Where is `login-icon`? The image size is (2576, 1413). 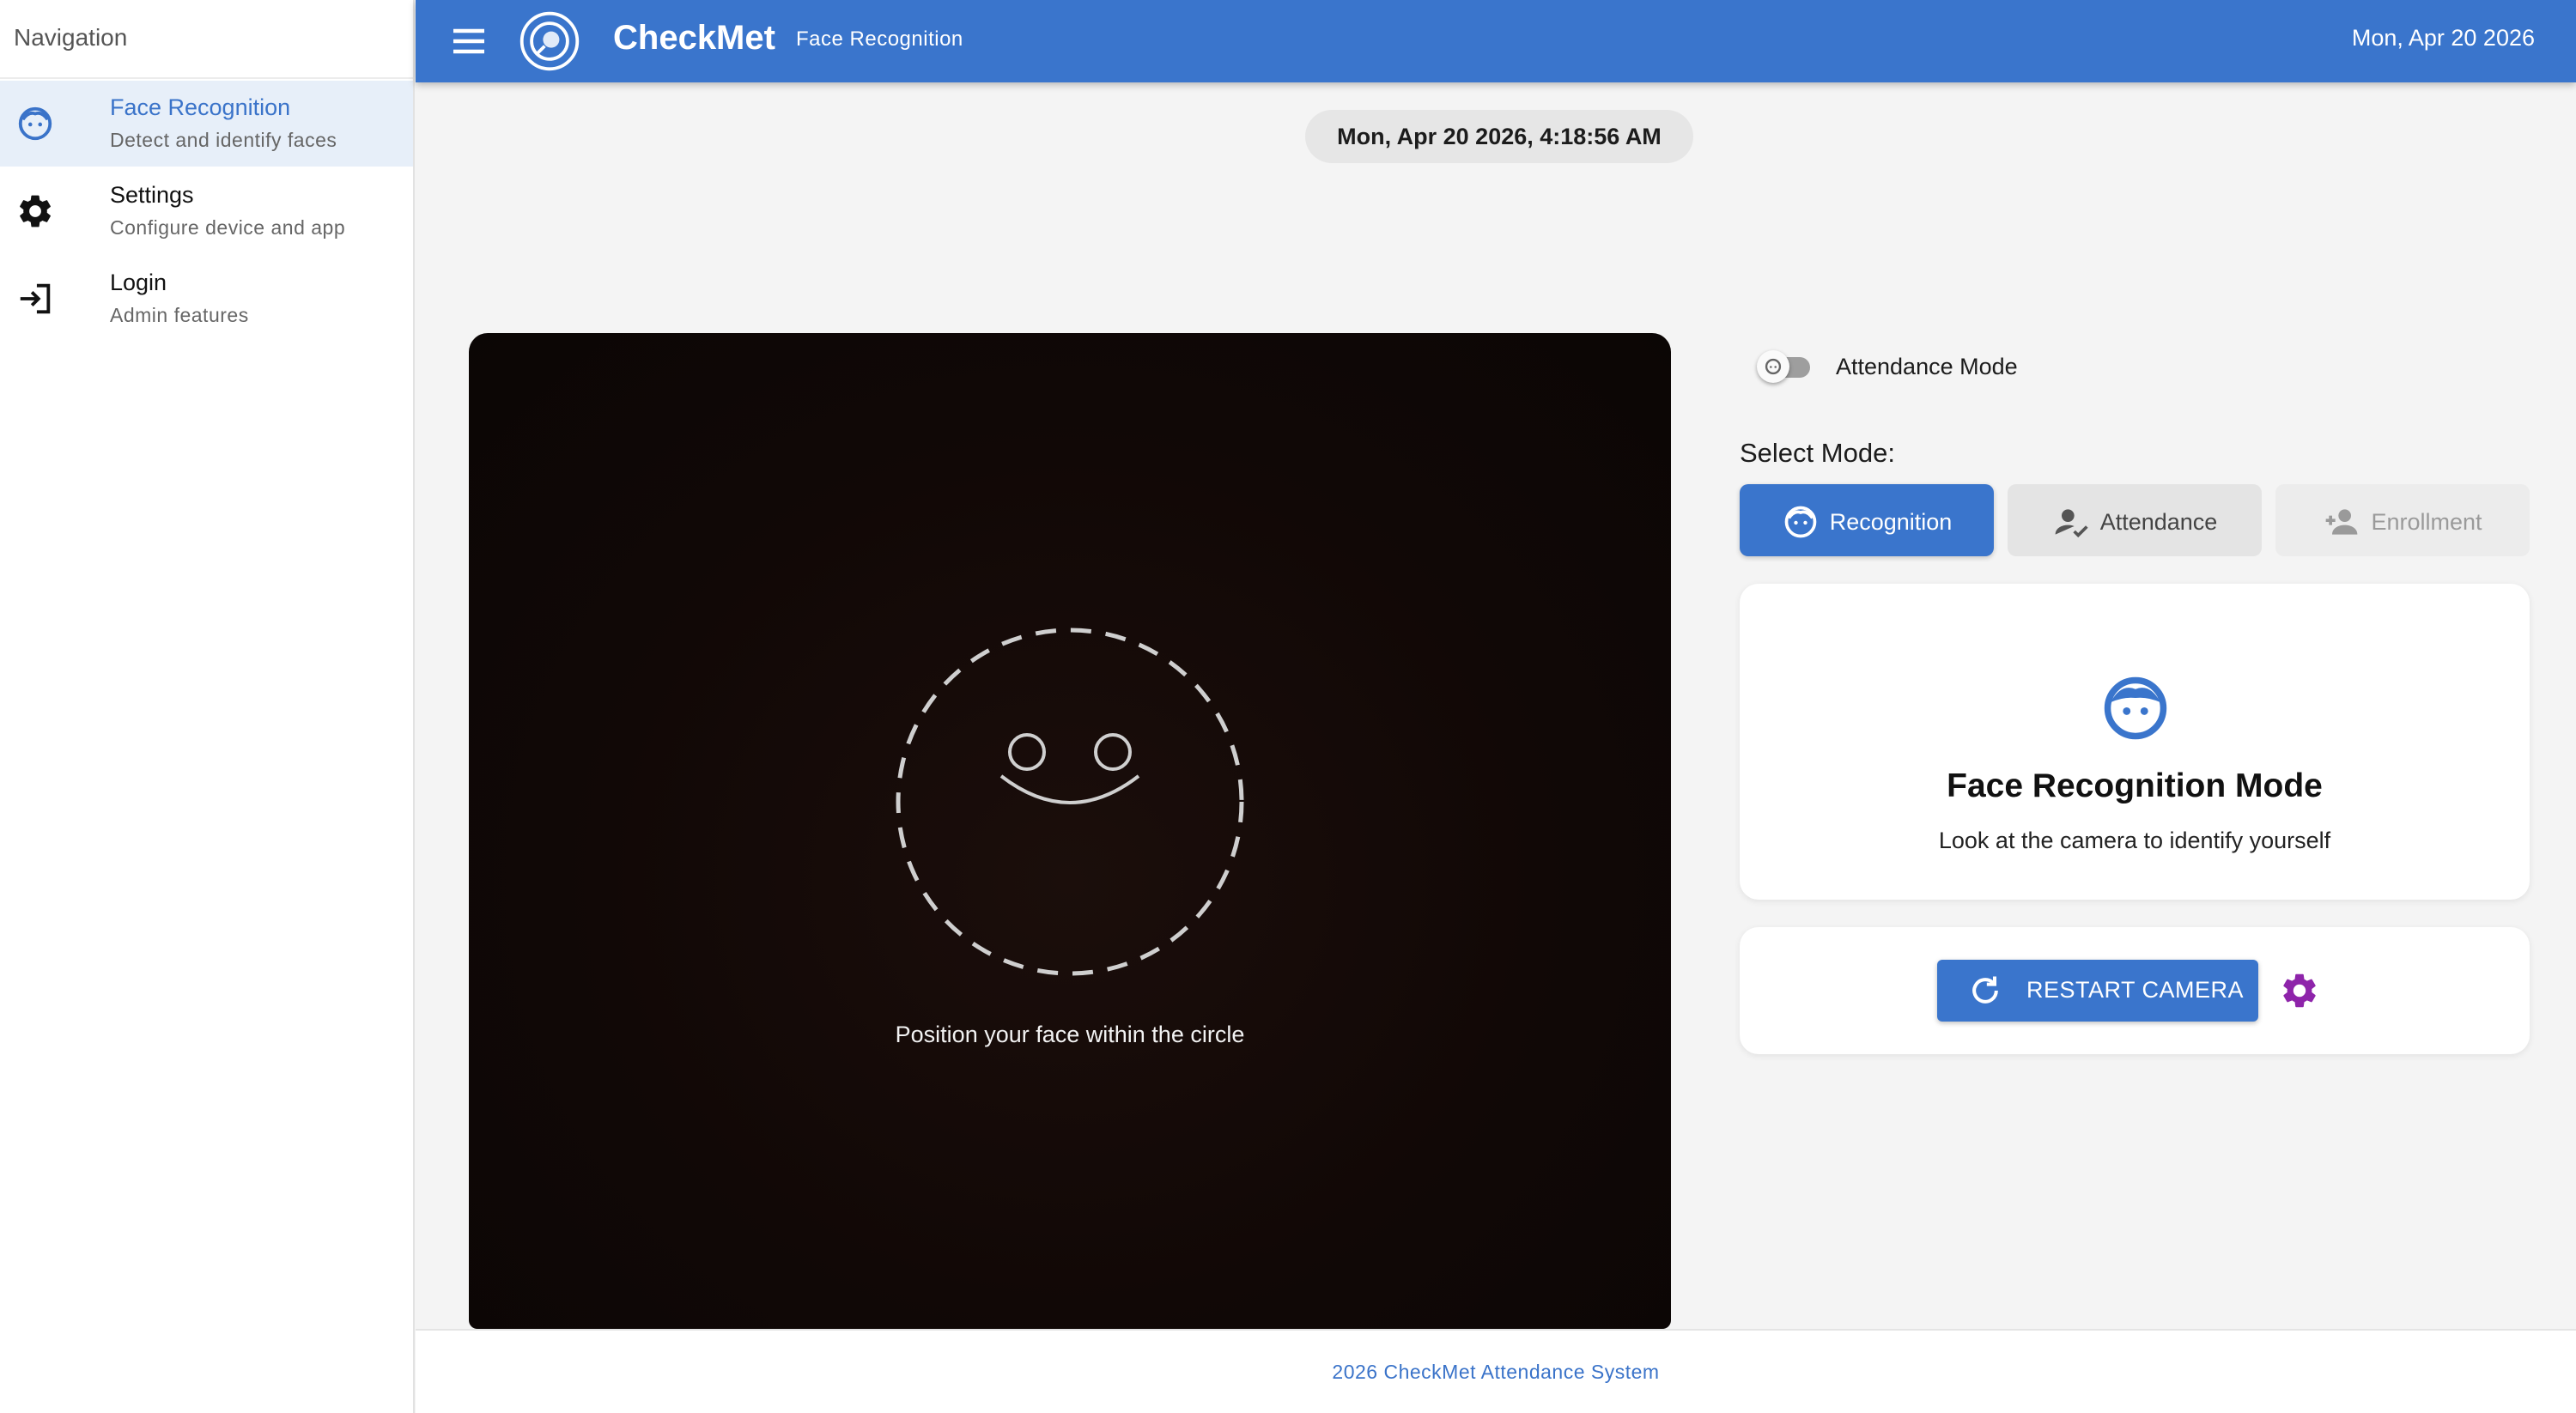
login-icon is located at coordinates (36, 298).